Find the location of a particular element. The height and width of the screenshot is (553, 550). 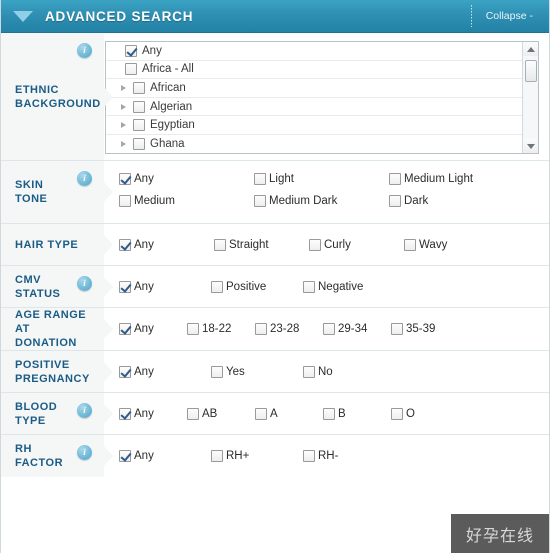

checkbox-option: 35-39 is located at coordinates (425, 329).